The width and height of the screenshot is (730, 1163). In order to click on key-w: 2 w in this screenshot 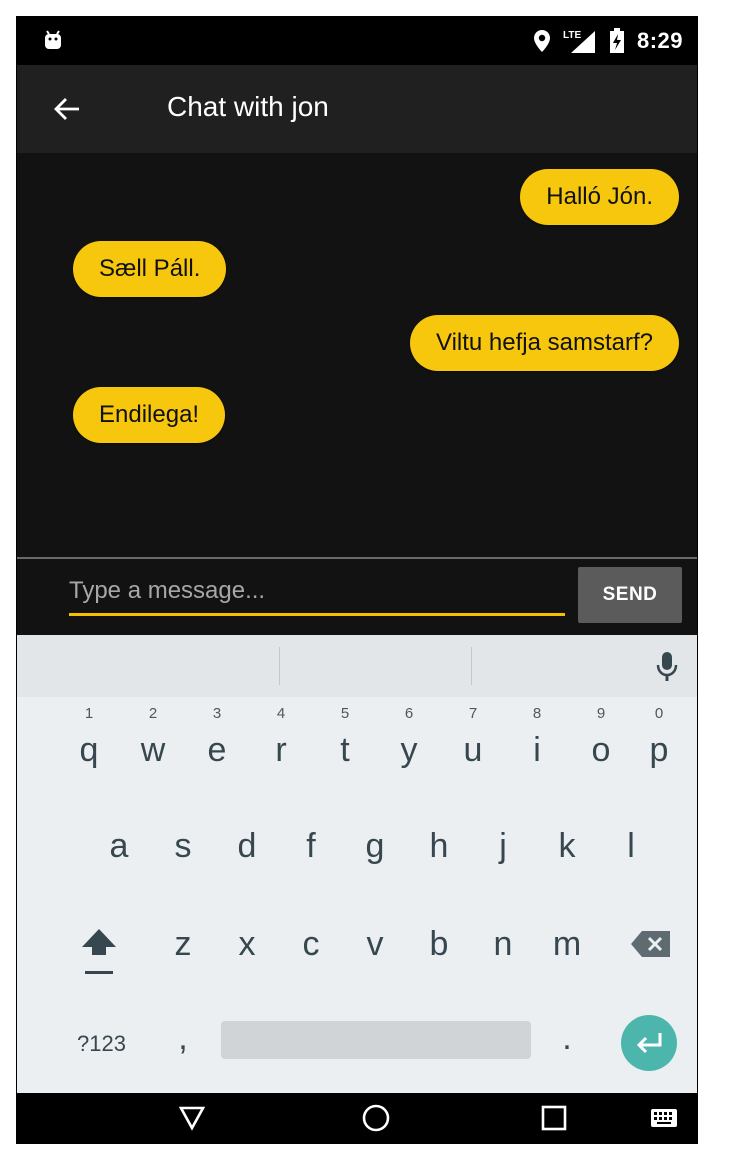, I will do `click(153, 737)`.